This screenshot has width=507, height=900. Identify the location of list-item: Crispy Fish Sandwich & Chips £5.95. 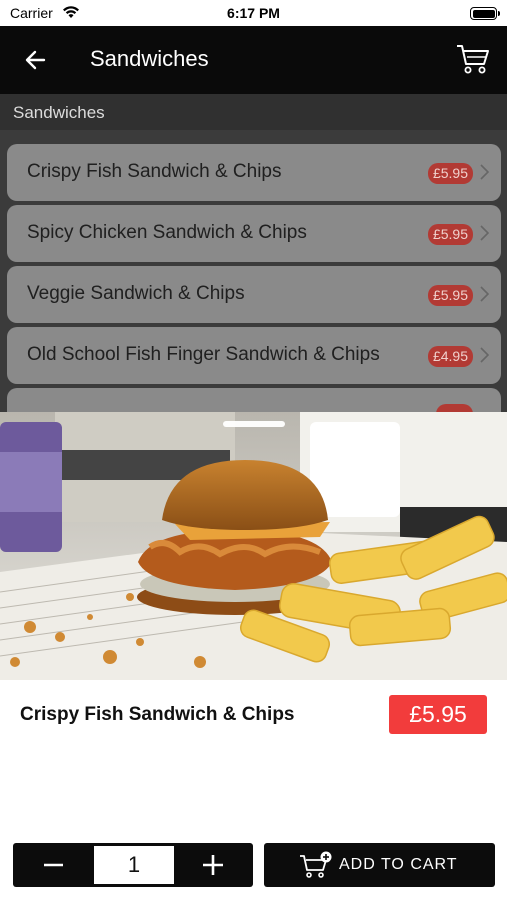
(254, 172).